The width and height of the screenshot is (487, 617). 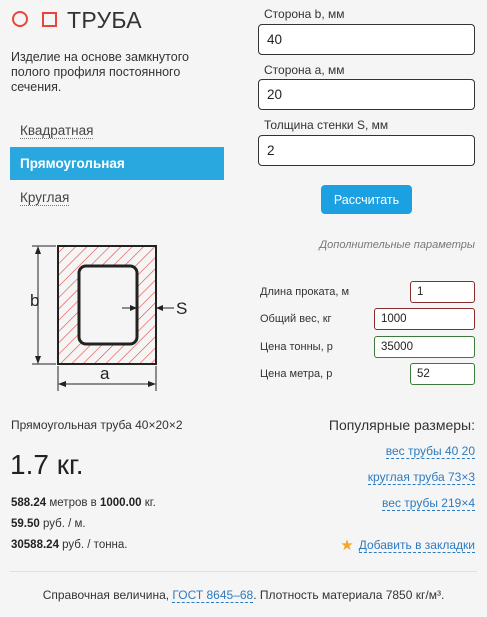 I want to click on gost-link: ГОСТ 8645–68, so click(x=213, y=595).